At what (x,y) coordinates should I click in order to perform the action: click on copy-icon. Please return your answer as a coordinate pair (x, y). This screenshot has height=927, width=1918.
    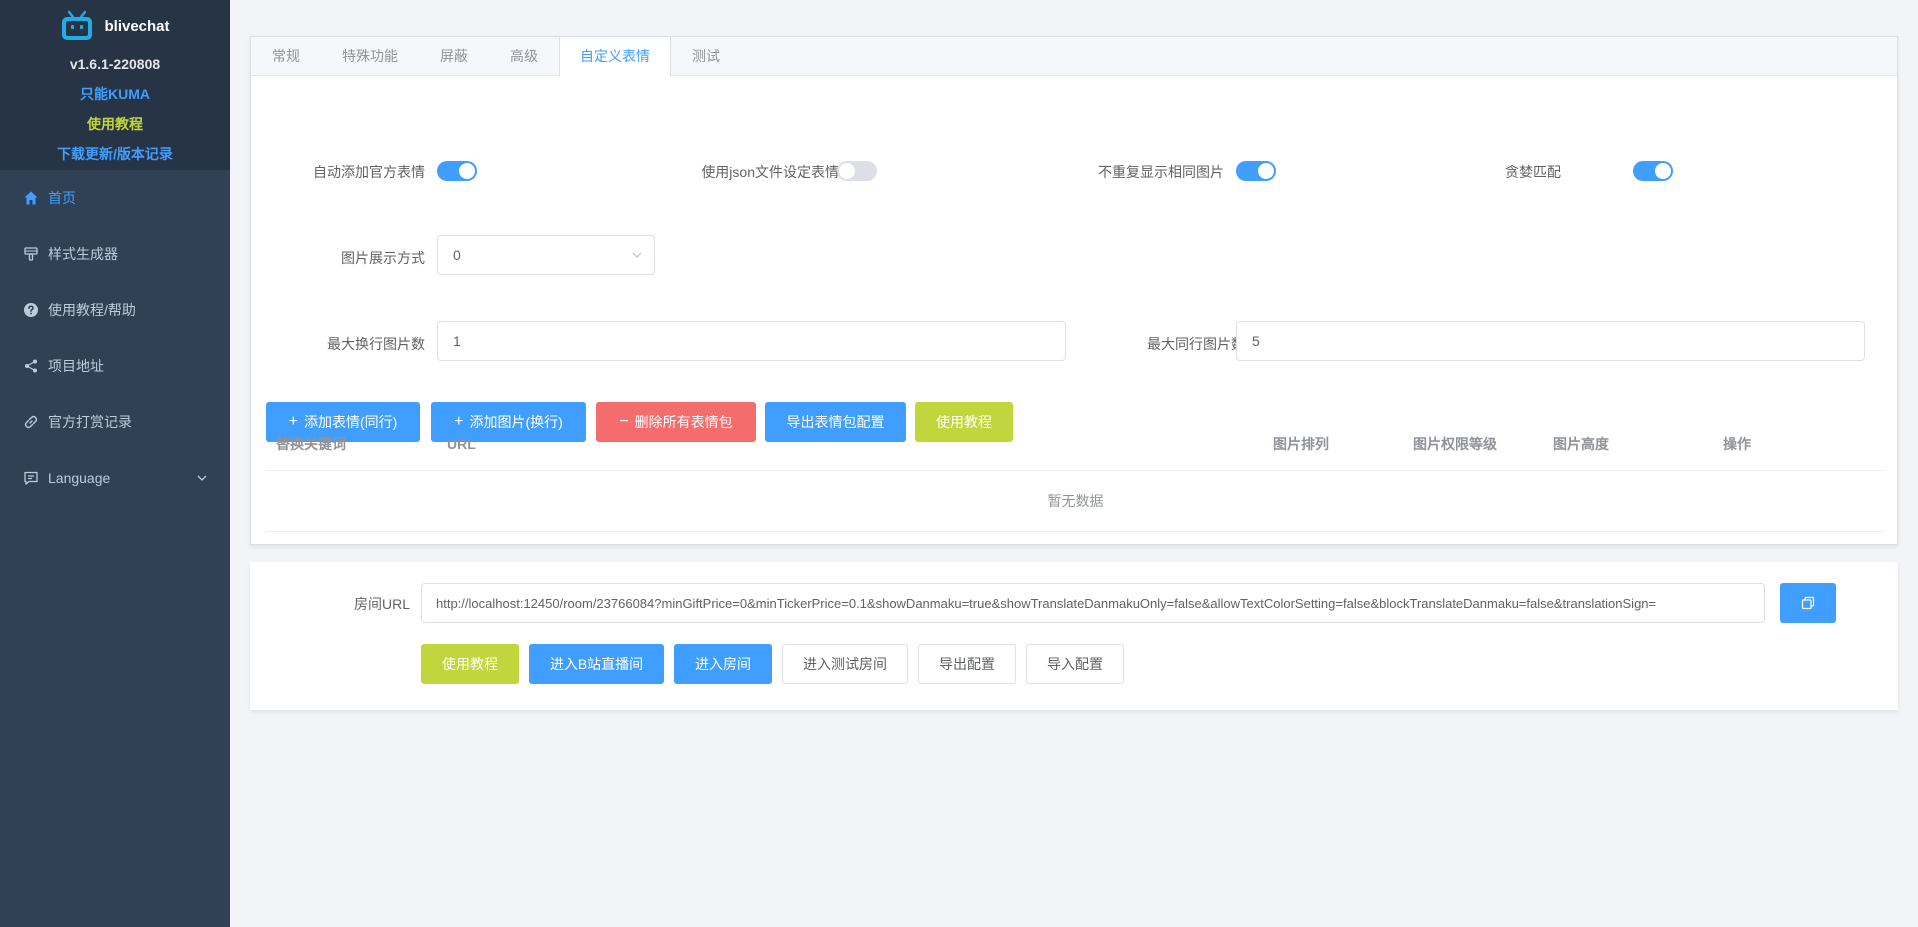
    Looking at the image, I should click on (1808, 603).